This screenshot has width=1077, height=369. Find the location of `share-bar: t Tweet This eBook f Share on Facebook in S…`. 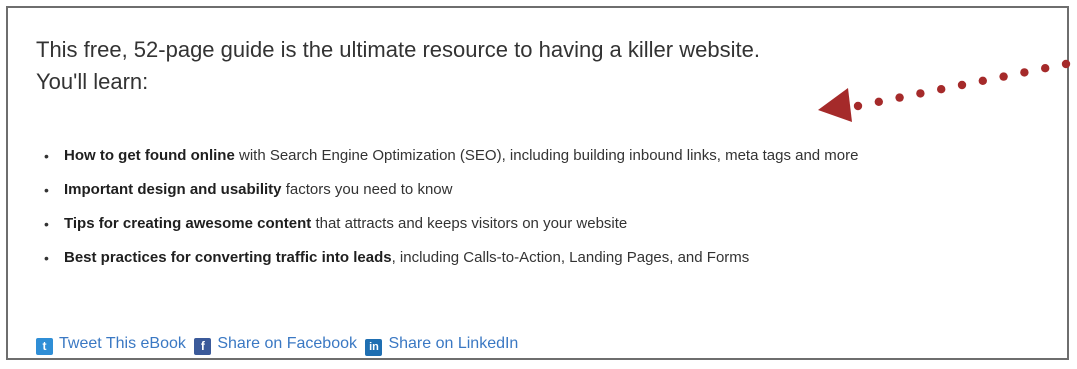

share-bar: t Tweet This eBook f Share on Facebook in S… is located at coordinates (279, 345).